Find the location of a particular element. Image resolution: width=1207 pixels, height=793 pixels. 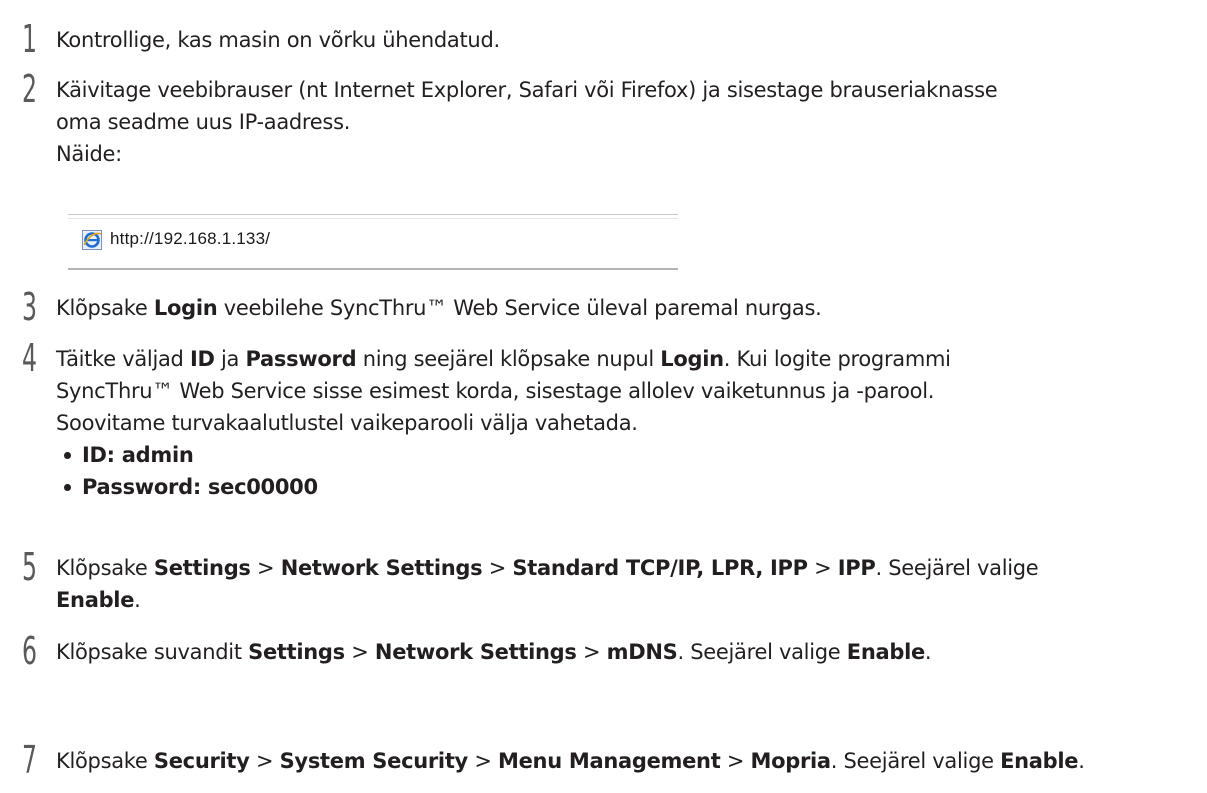

credentials-list: ID: admin Password: sec00000 is located at coordinates (626, 471).